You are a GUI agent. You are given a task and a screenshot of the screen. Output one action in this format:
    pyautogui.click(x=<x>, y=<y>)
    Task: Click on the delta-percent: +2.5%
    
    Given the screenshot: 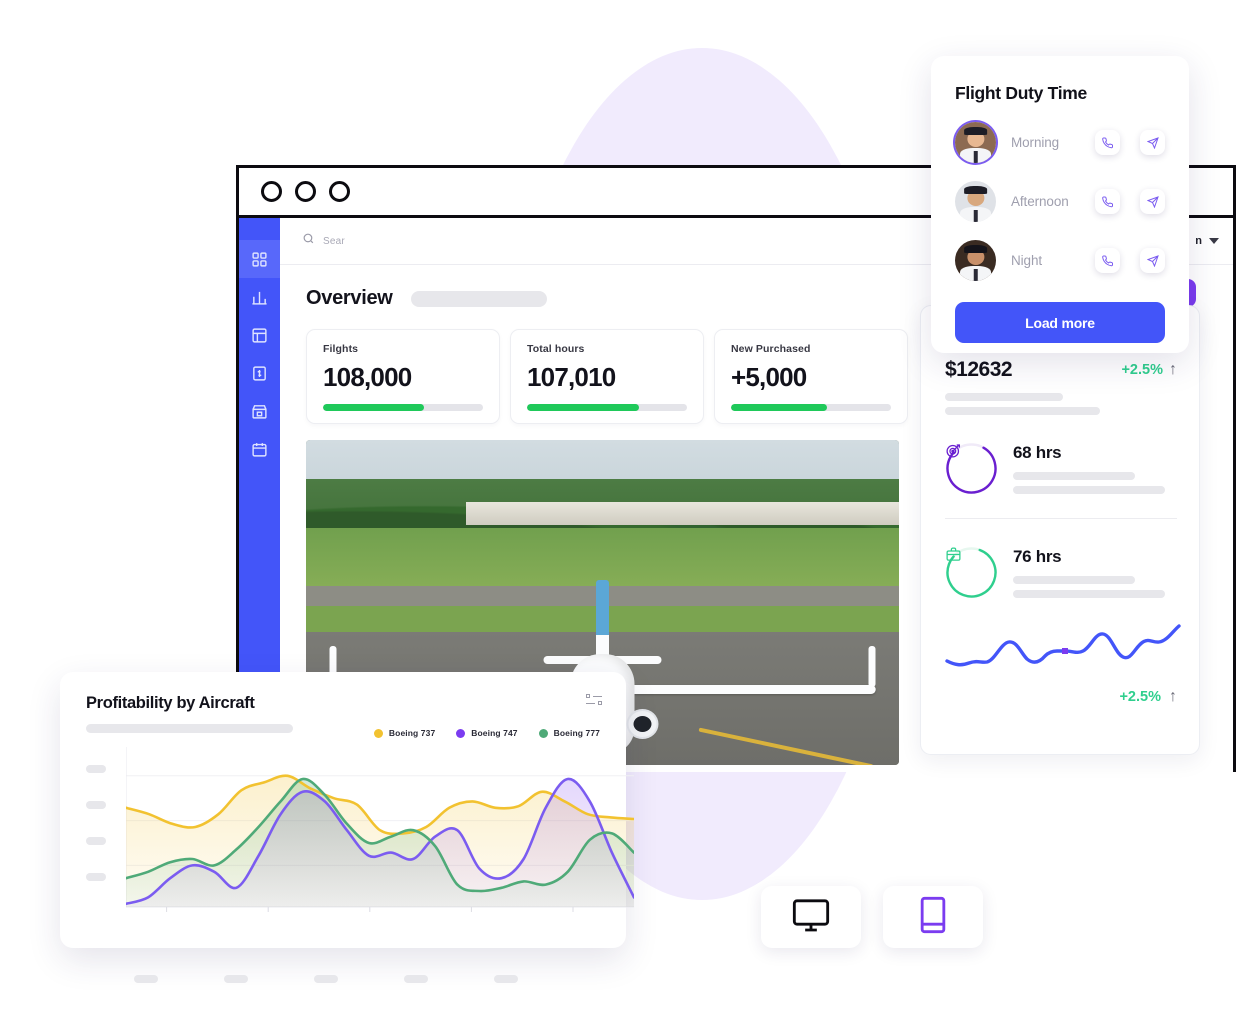 What is the action you would take?
    pyautogui.click(x=1142, y=370)
    